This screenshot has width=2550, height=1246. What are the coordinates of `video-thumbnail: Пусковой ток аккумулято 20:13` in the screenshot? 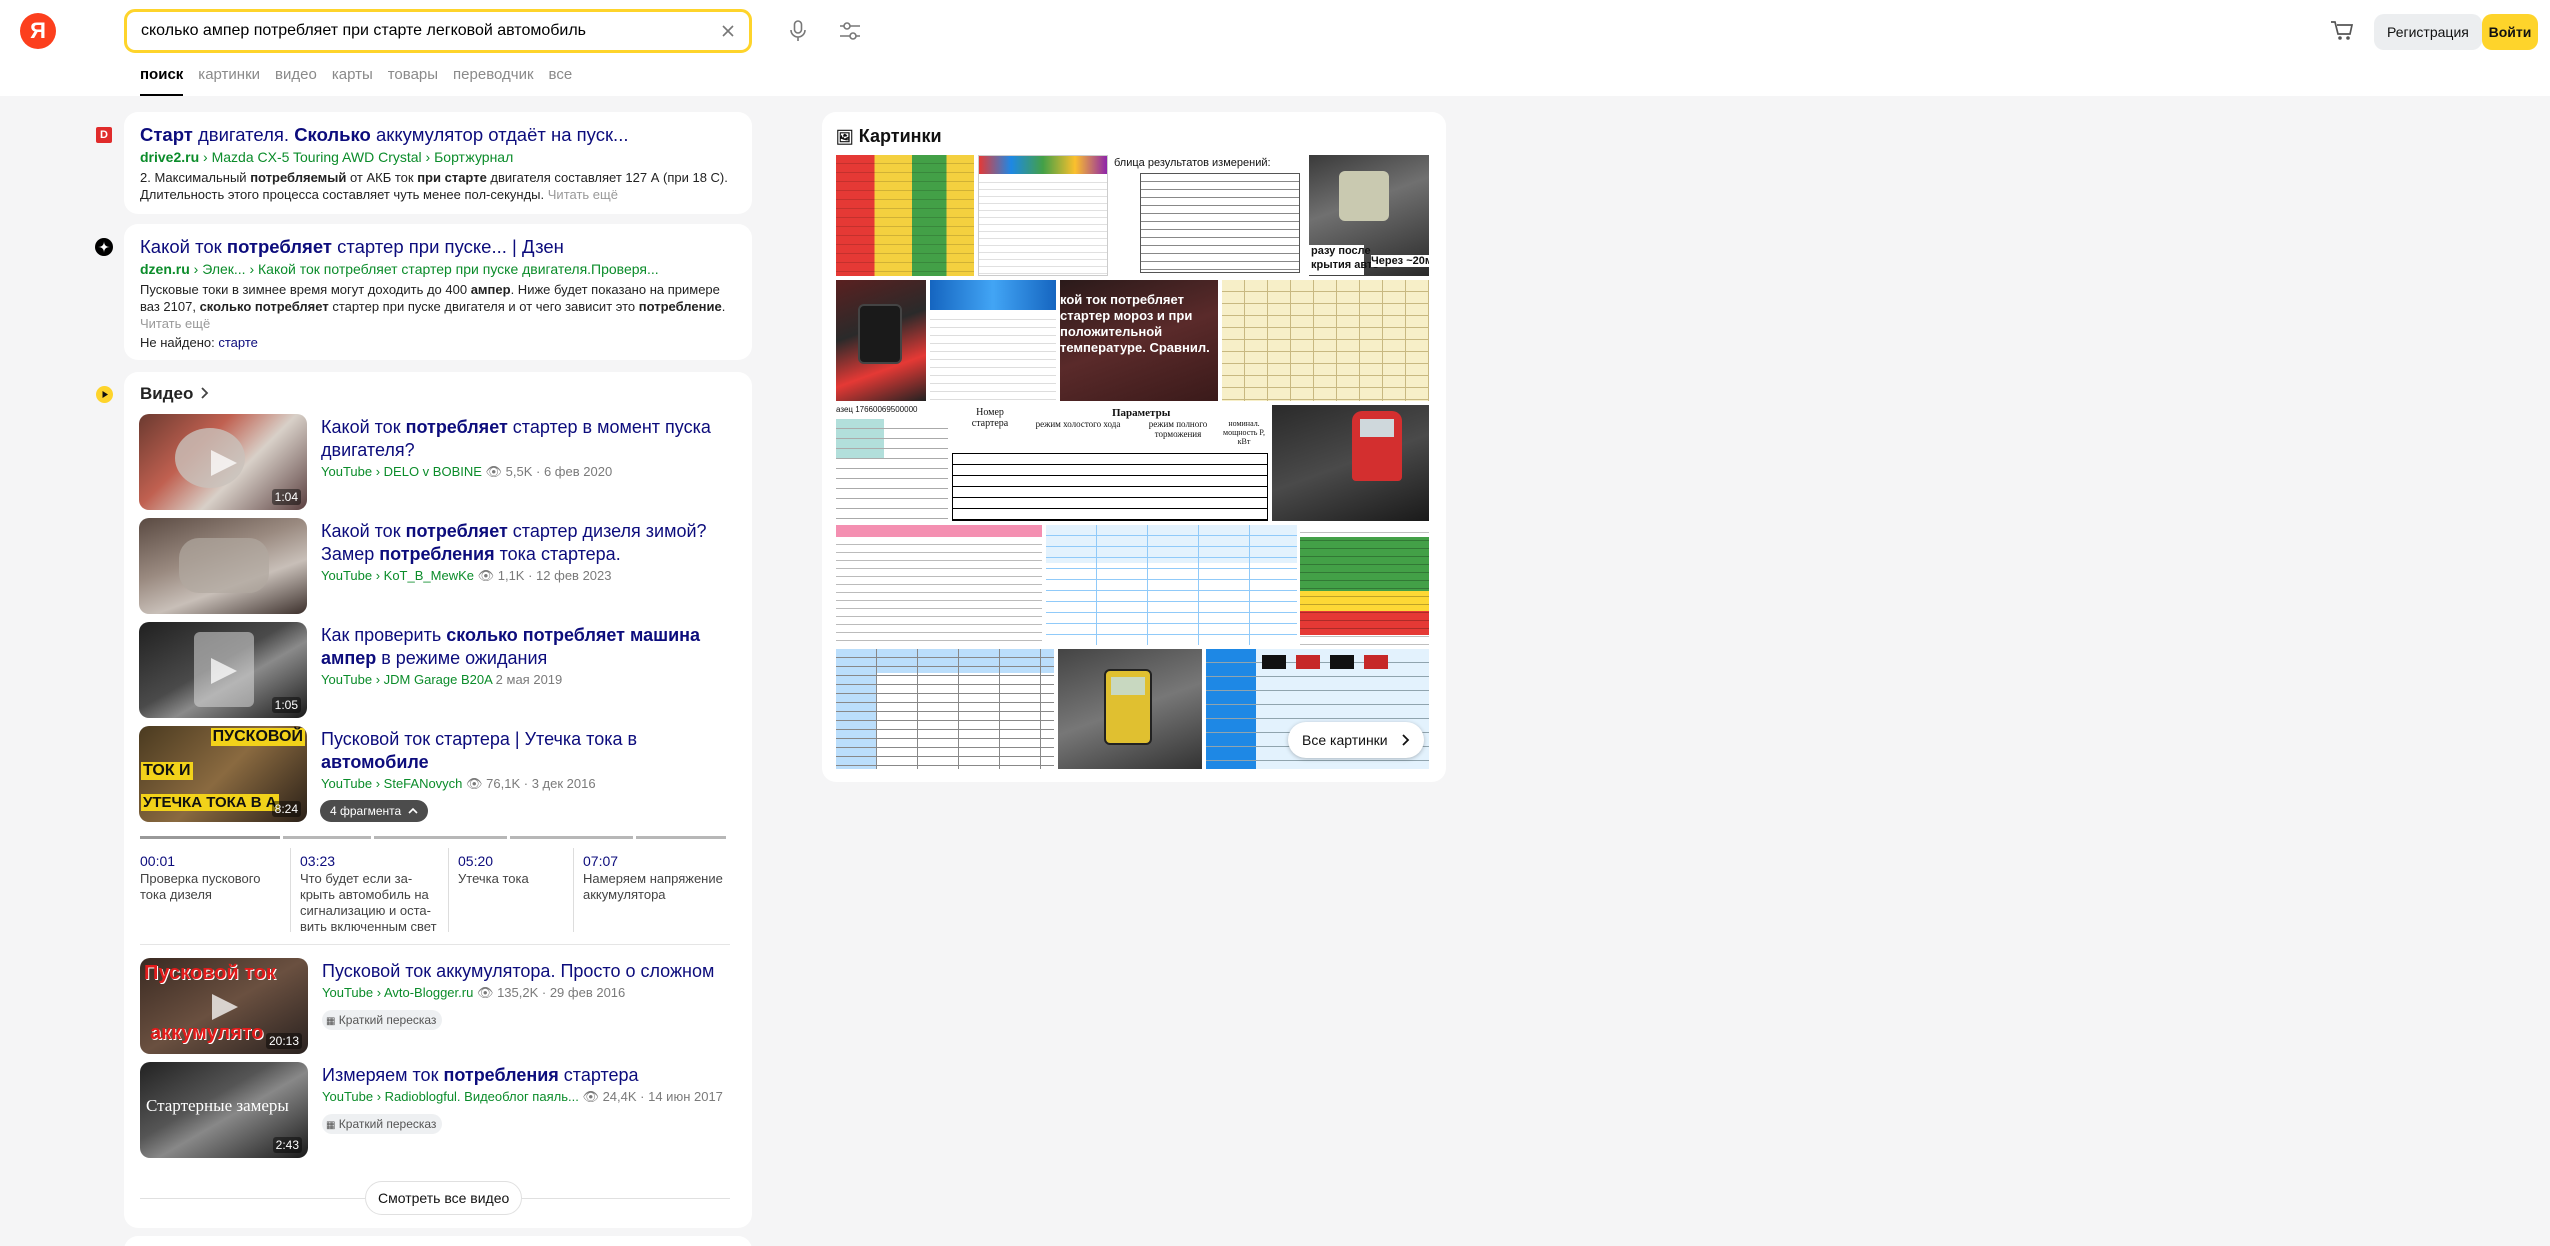 It's located at (224, 1006).